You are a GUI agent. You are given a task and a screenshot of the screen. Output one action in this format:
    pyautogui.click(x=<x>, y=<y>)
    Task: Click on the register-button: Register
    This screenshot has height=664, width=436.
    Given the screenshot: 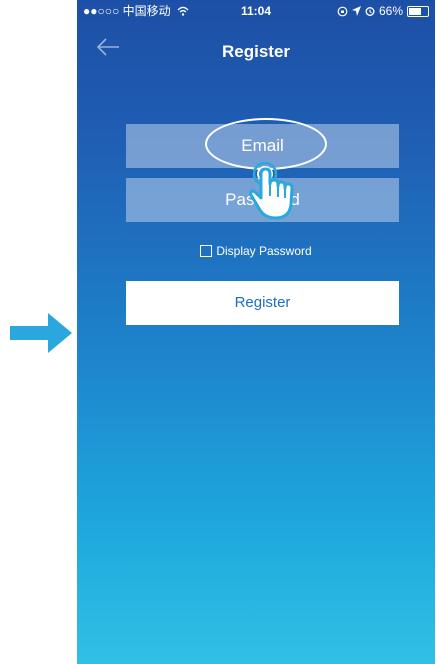 What is the action you would take?
    pyautogui.click(x=262, y=303)
    